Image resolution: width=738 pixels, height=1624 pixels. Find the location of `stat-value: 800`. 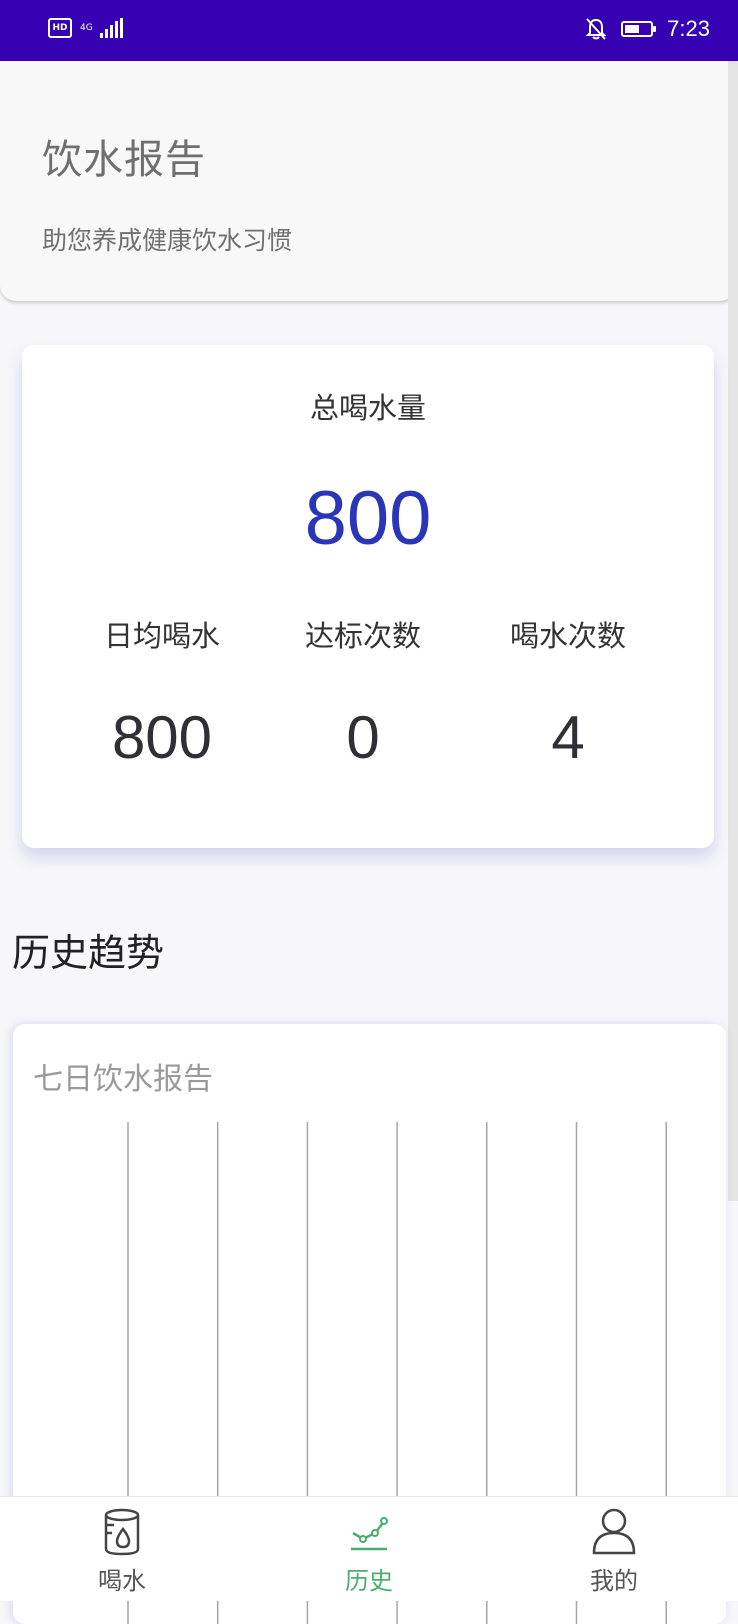

stat-value: 800 is located at coordinates (162, 737).